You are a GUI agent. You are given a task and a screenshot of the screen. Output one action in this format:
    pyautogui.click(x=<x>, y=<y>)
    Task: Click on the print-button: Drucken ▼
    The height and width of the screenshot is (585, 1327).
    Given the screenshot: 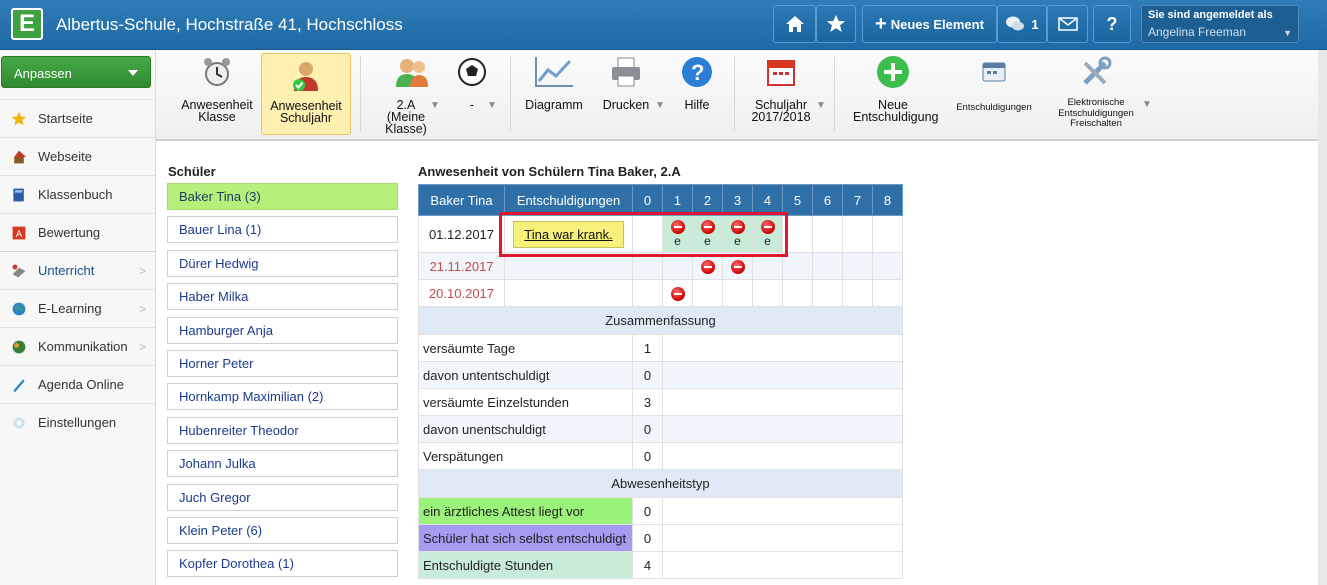 What is the action you would take?
    pyautogui.click(x=630, y=94)
    